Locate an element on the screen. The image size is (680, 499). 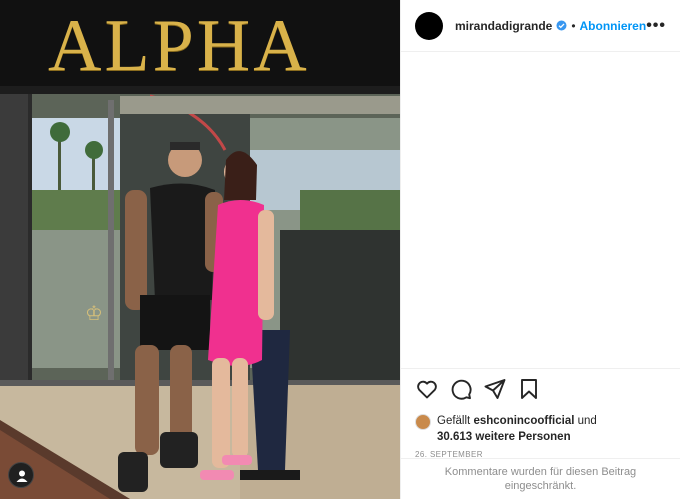
likes-count-text: 30.613 weitere Personen is located at coordinates (504, 437).